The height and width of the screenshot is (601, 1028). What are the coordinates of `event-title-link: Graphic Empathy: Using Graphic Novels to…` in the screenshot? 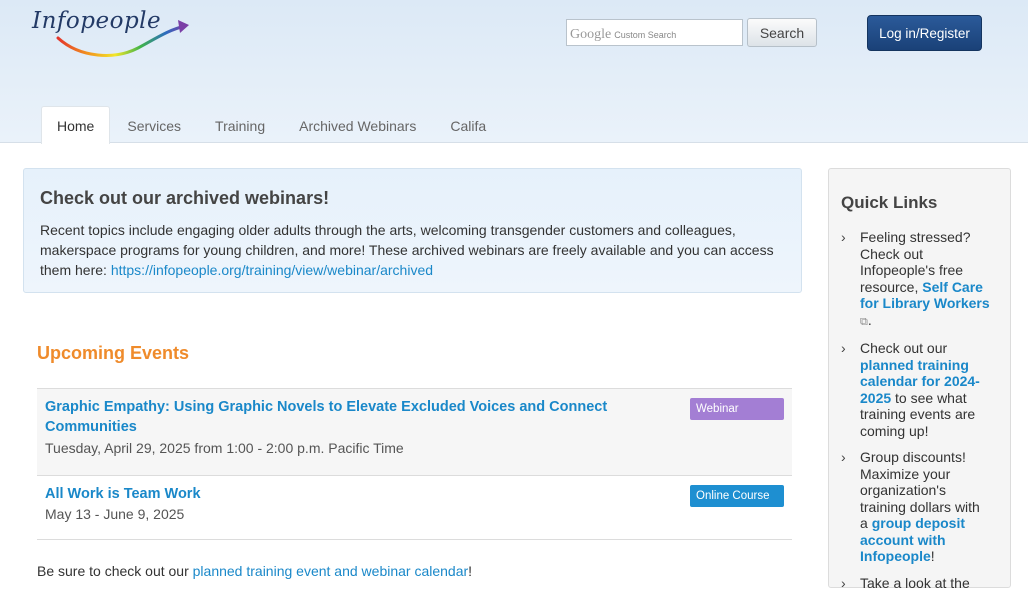 It's located at (335, 417).